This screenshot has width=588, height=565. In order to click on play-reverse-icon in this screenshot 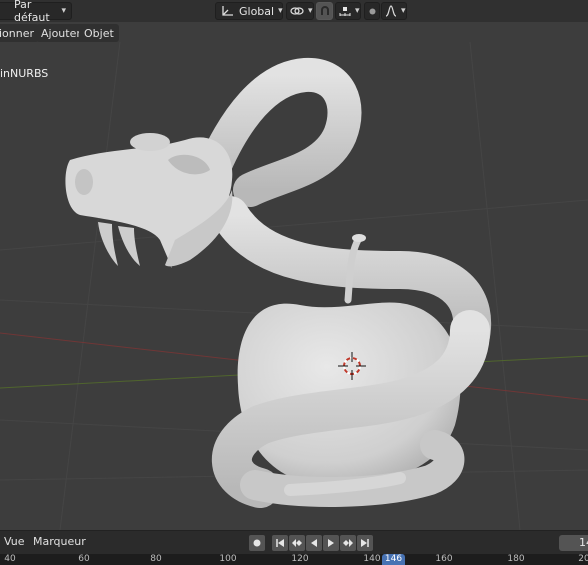, I will do `click(314, 543)`.